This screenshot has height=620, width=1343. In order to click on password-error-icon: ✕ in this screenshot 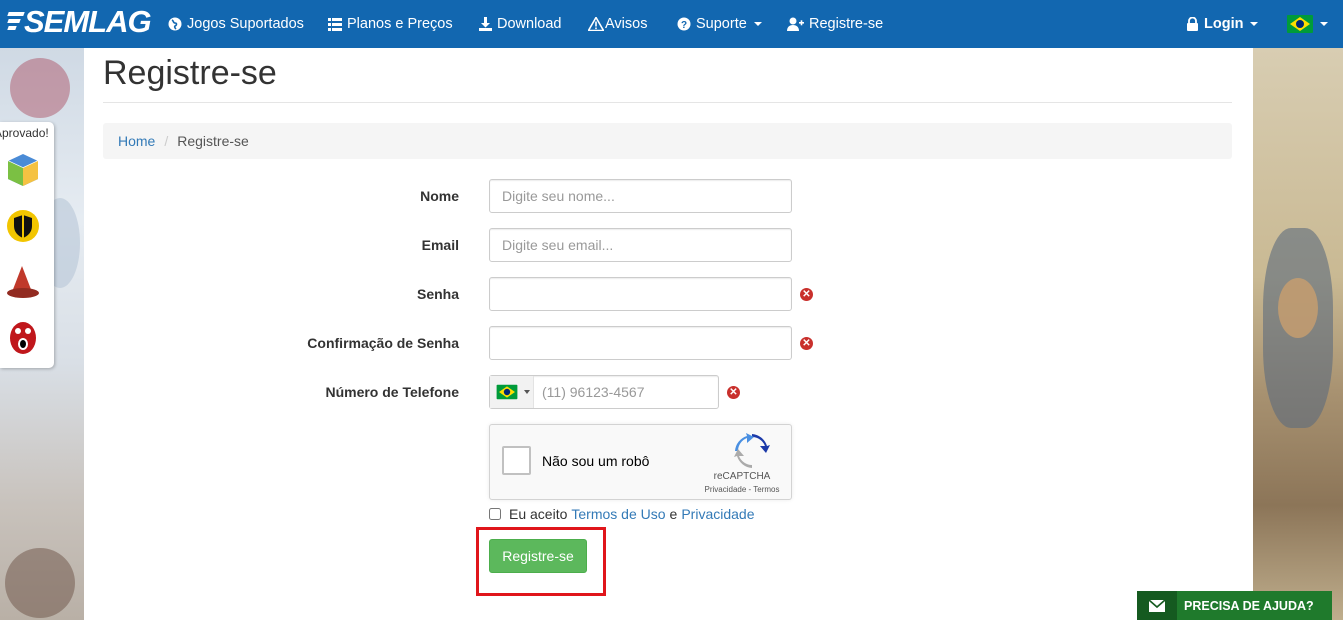, I will do `click(806, 294)`.